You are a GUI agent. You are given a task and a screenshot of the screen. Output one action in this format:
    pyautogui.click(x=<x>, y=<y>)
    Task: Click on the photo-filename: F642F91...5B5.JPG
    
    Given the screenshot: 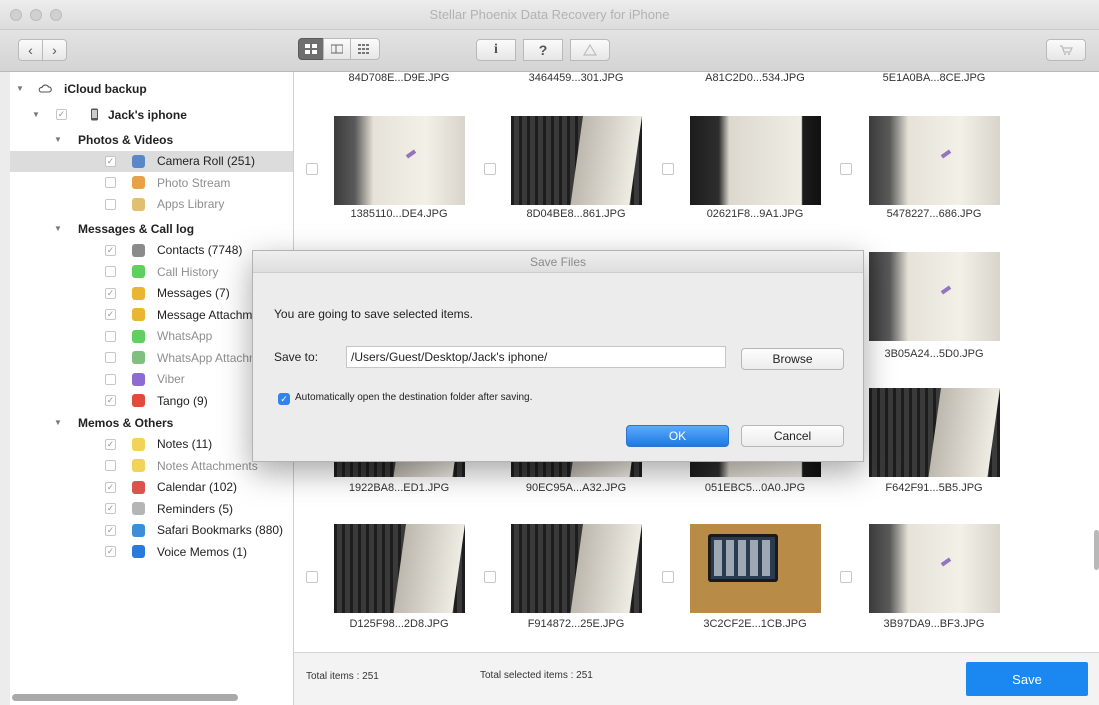 What is the action you would take?
    pyautogui.click(x=934, y=488)
    